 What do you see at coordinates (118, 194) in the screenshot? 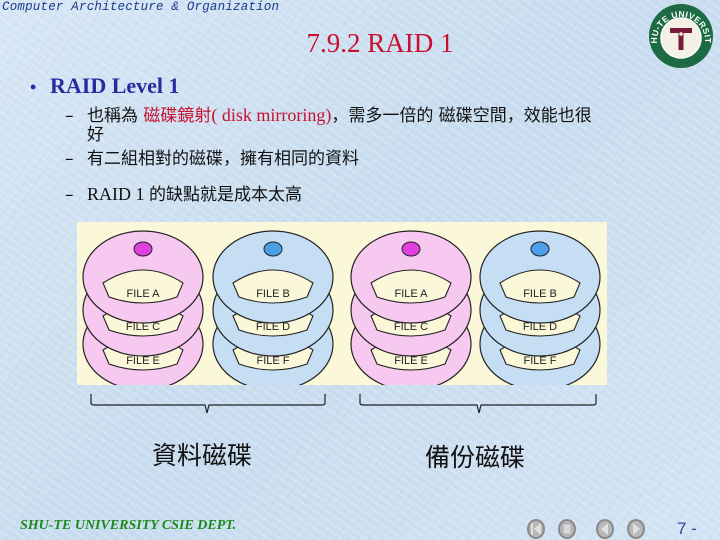
I see `sub-item-text-en: RAID 1` at bounding box center [118, 194].